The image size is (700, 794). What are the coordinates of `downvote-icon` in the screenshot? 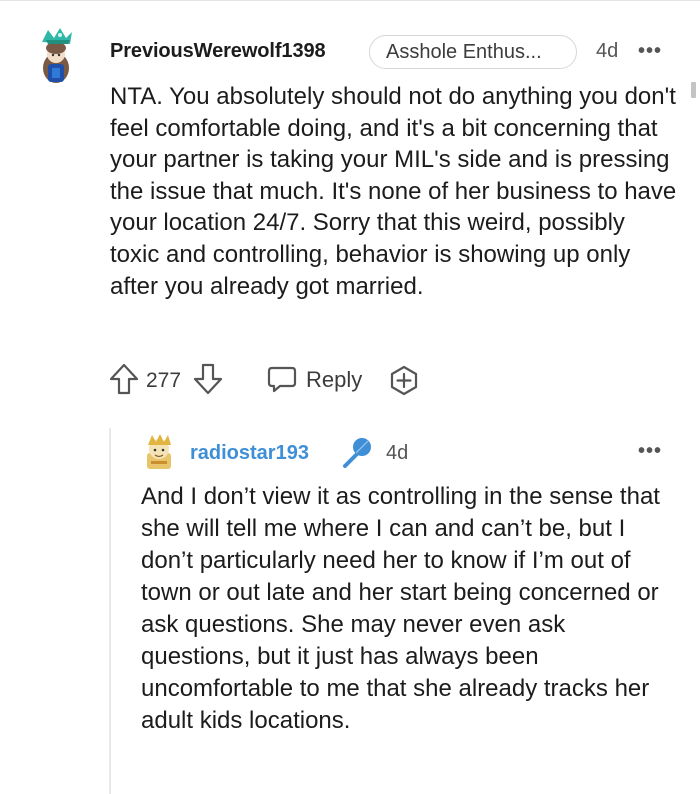 It's located at (208, 379).